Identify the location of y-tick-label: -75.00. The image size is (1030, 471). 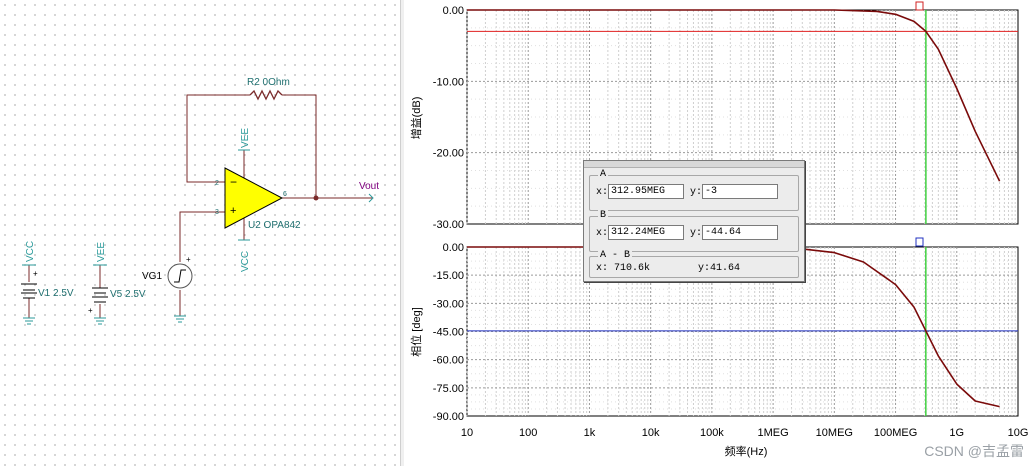
(448, 389).